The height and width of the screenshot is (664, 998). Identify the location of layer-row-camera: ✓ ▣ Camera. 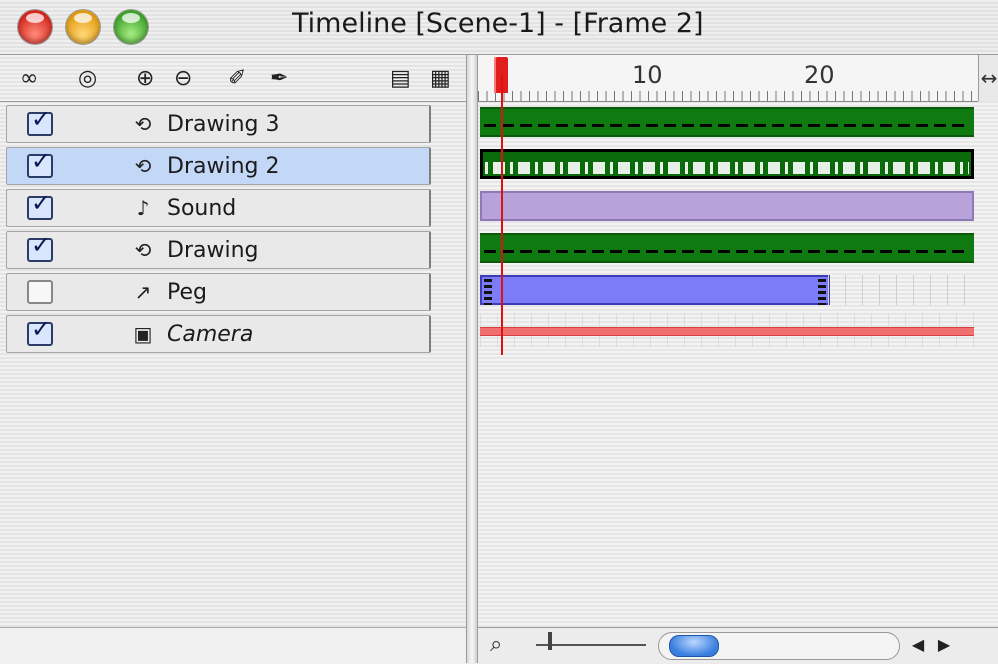
(218, 334).